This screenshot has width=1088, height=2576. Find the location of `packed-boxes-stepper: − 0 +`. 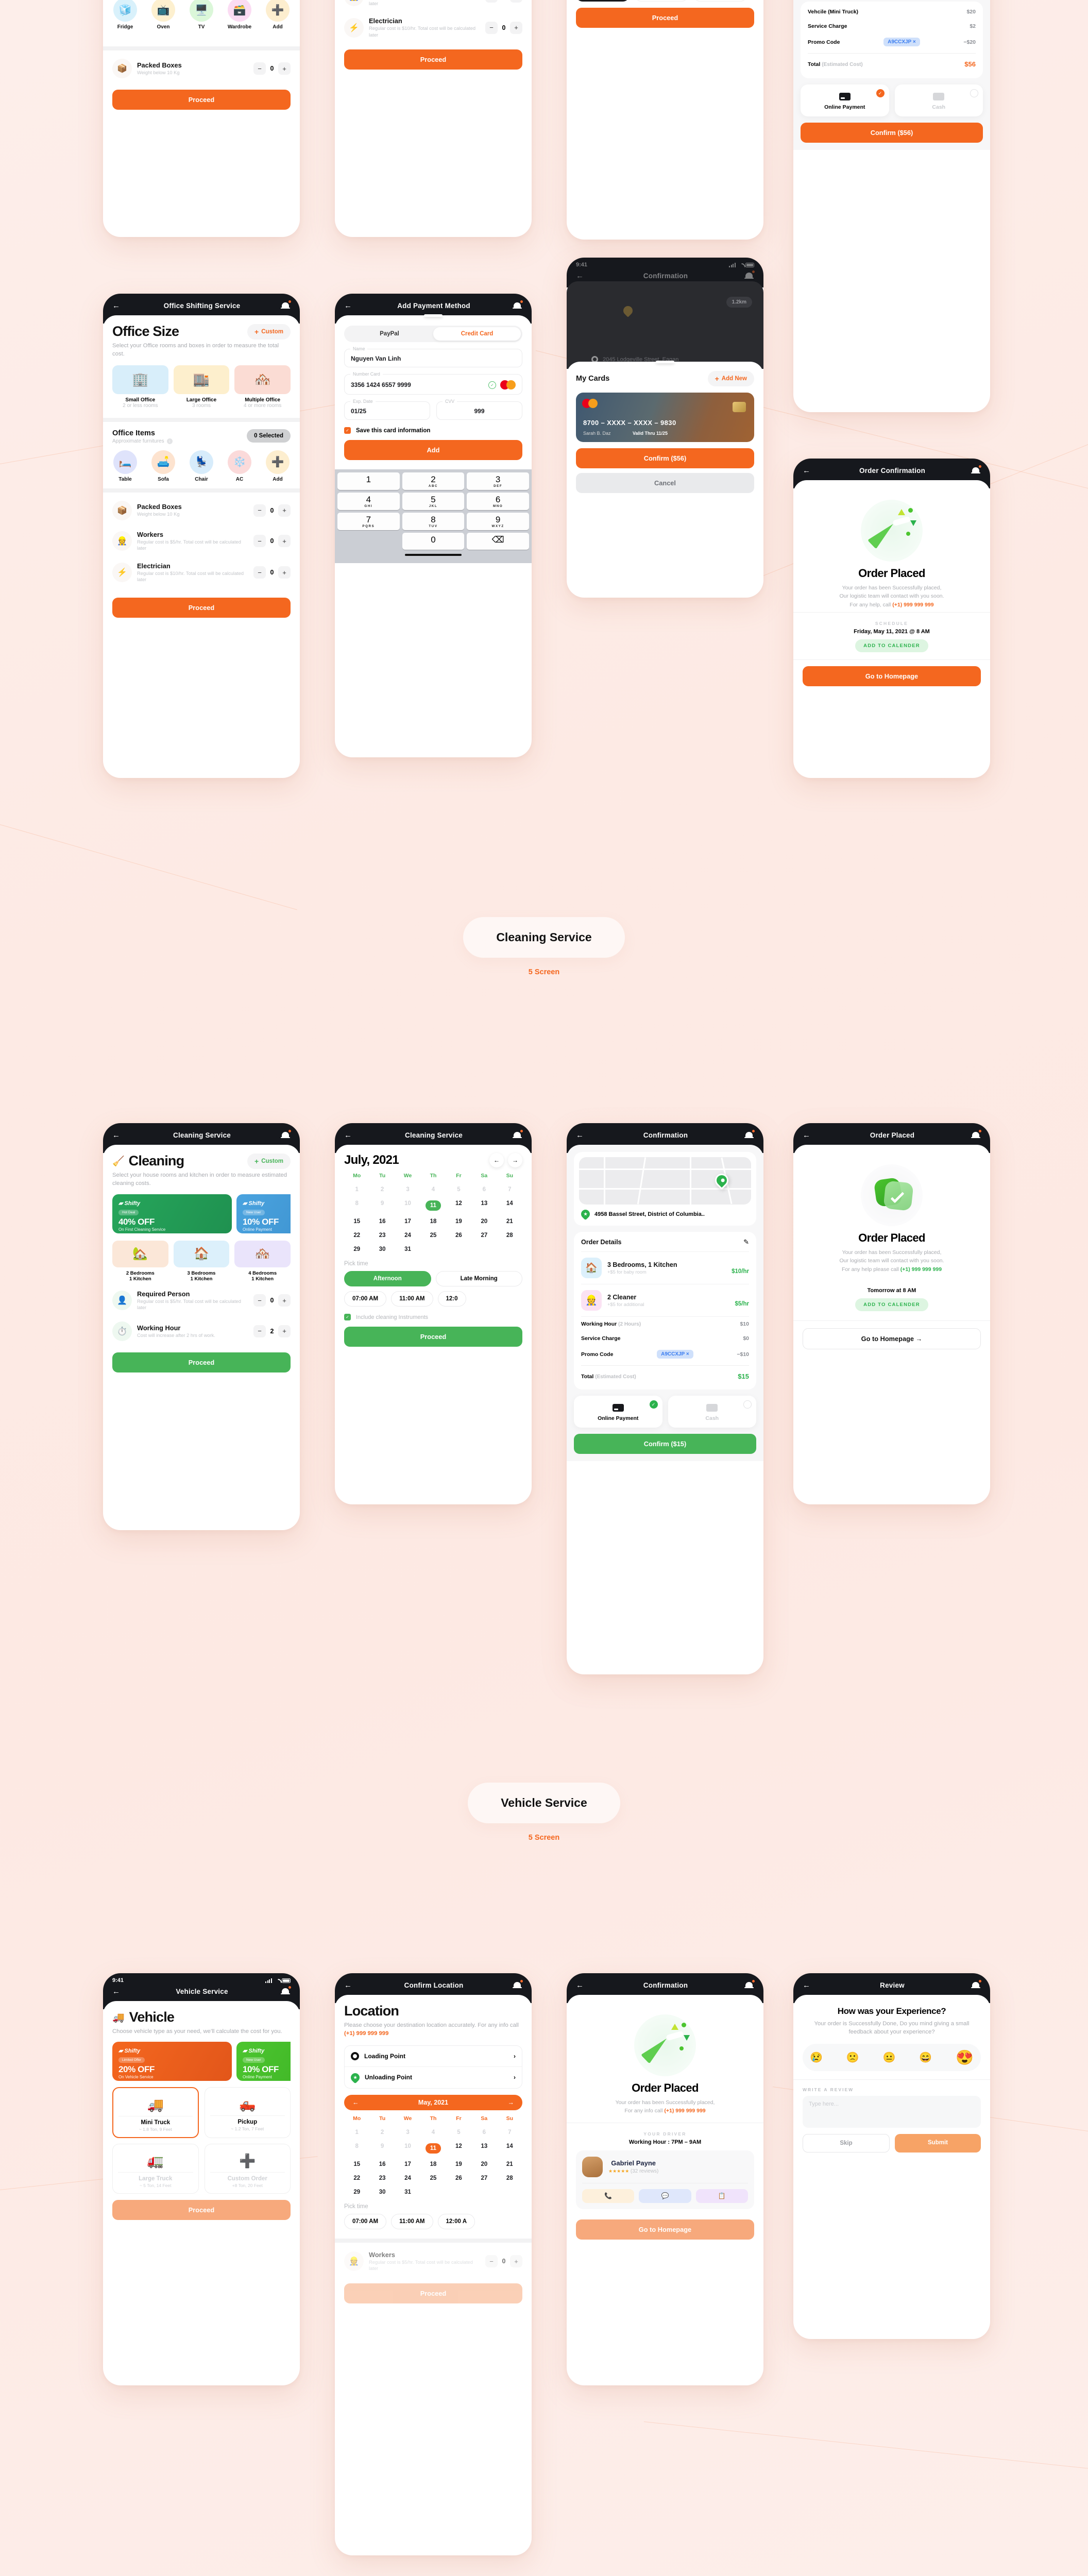

packed-boxes-stepper: − 0 + is located at coordinates (272, 68).